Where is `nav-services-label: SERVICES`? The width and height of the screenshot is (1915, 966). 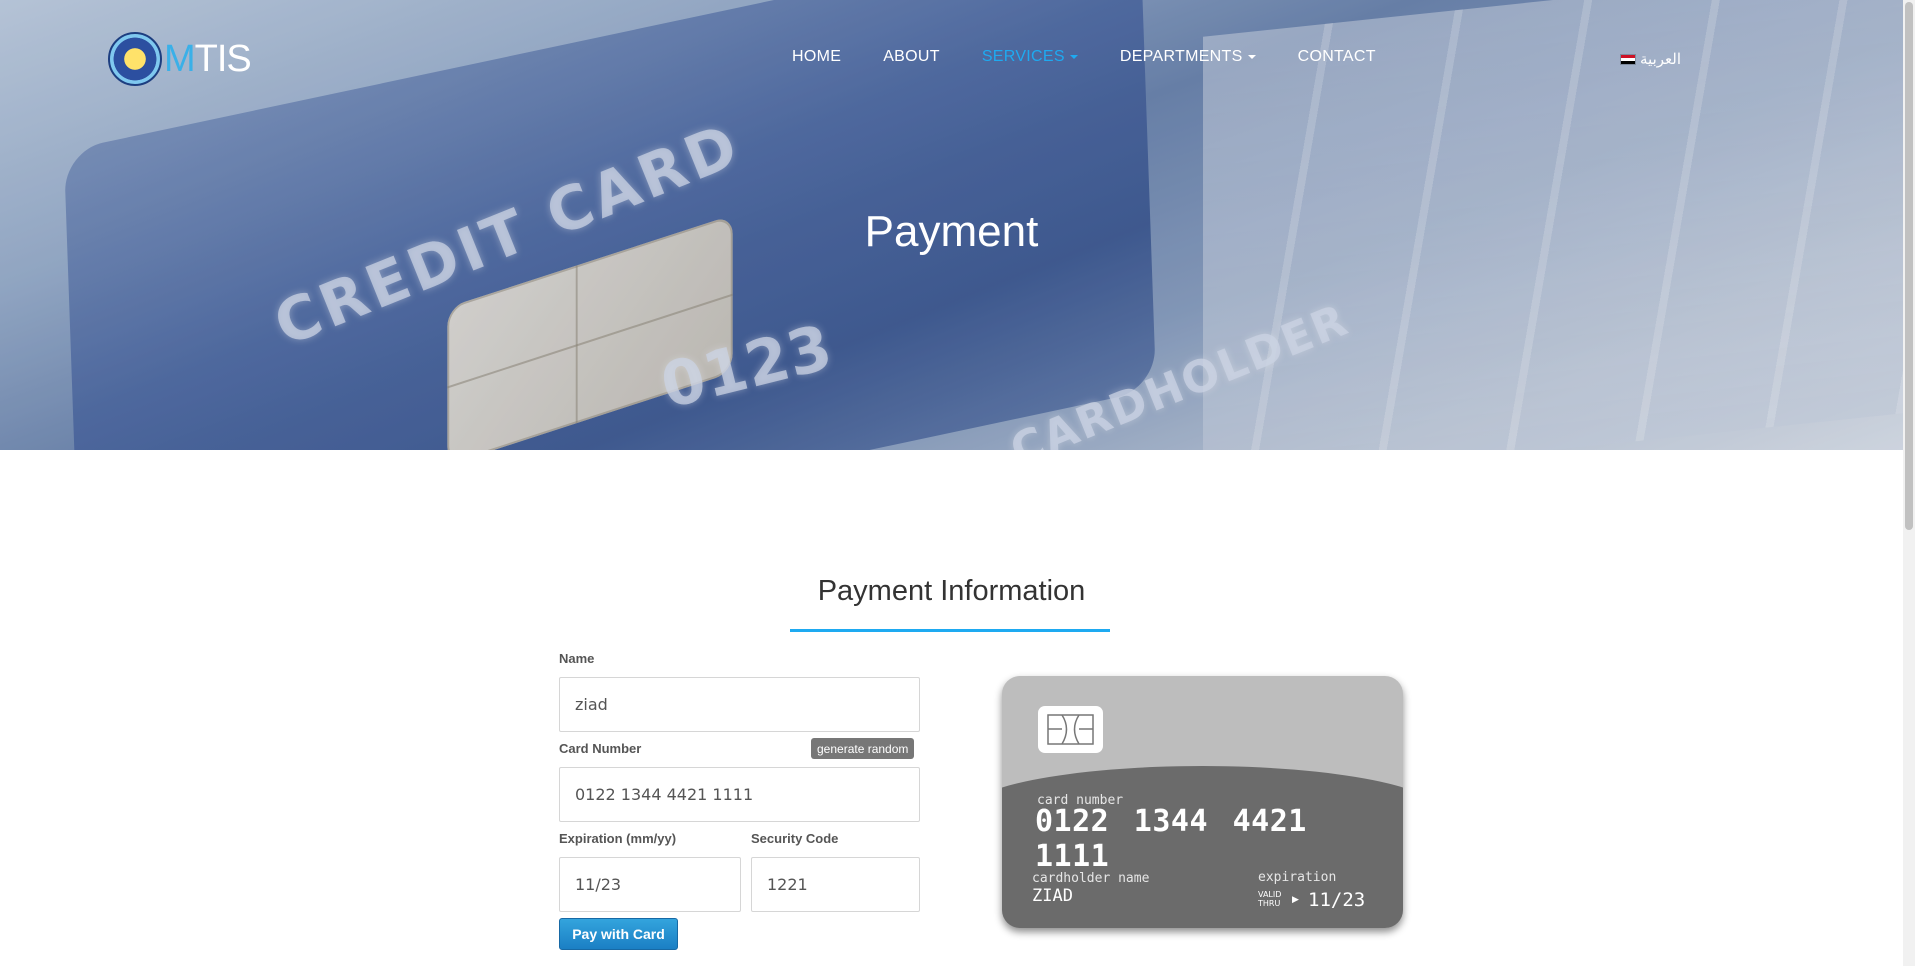 nav-services-label: SERVICES is located at coordinates (1023, 56).